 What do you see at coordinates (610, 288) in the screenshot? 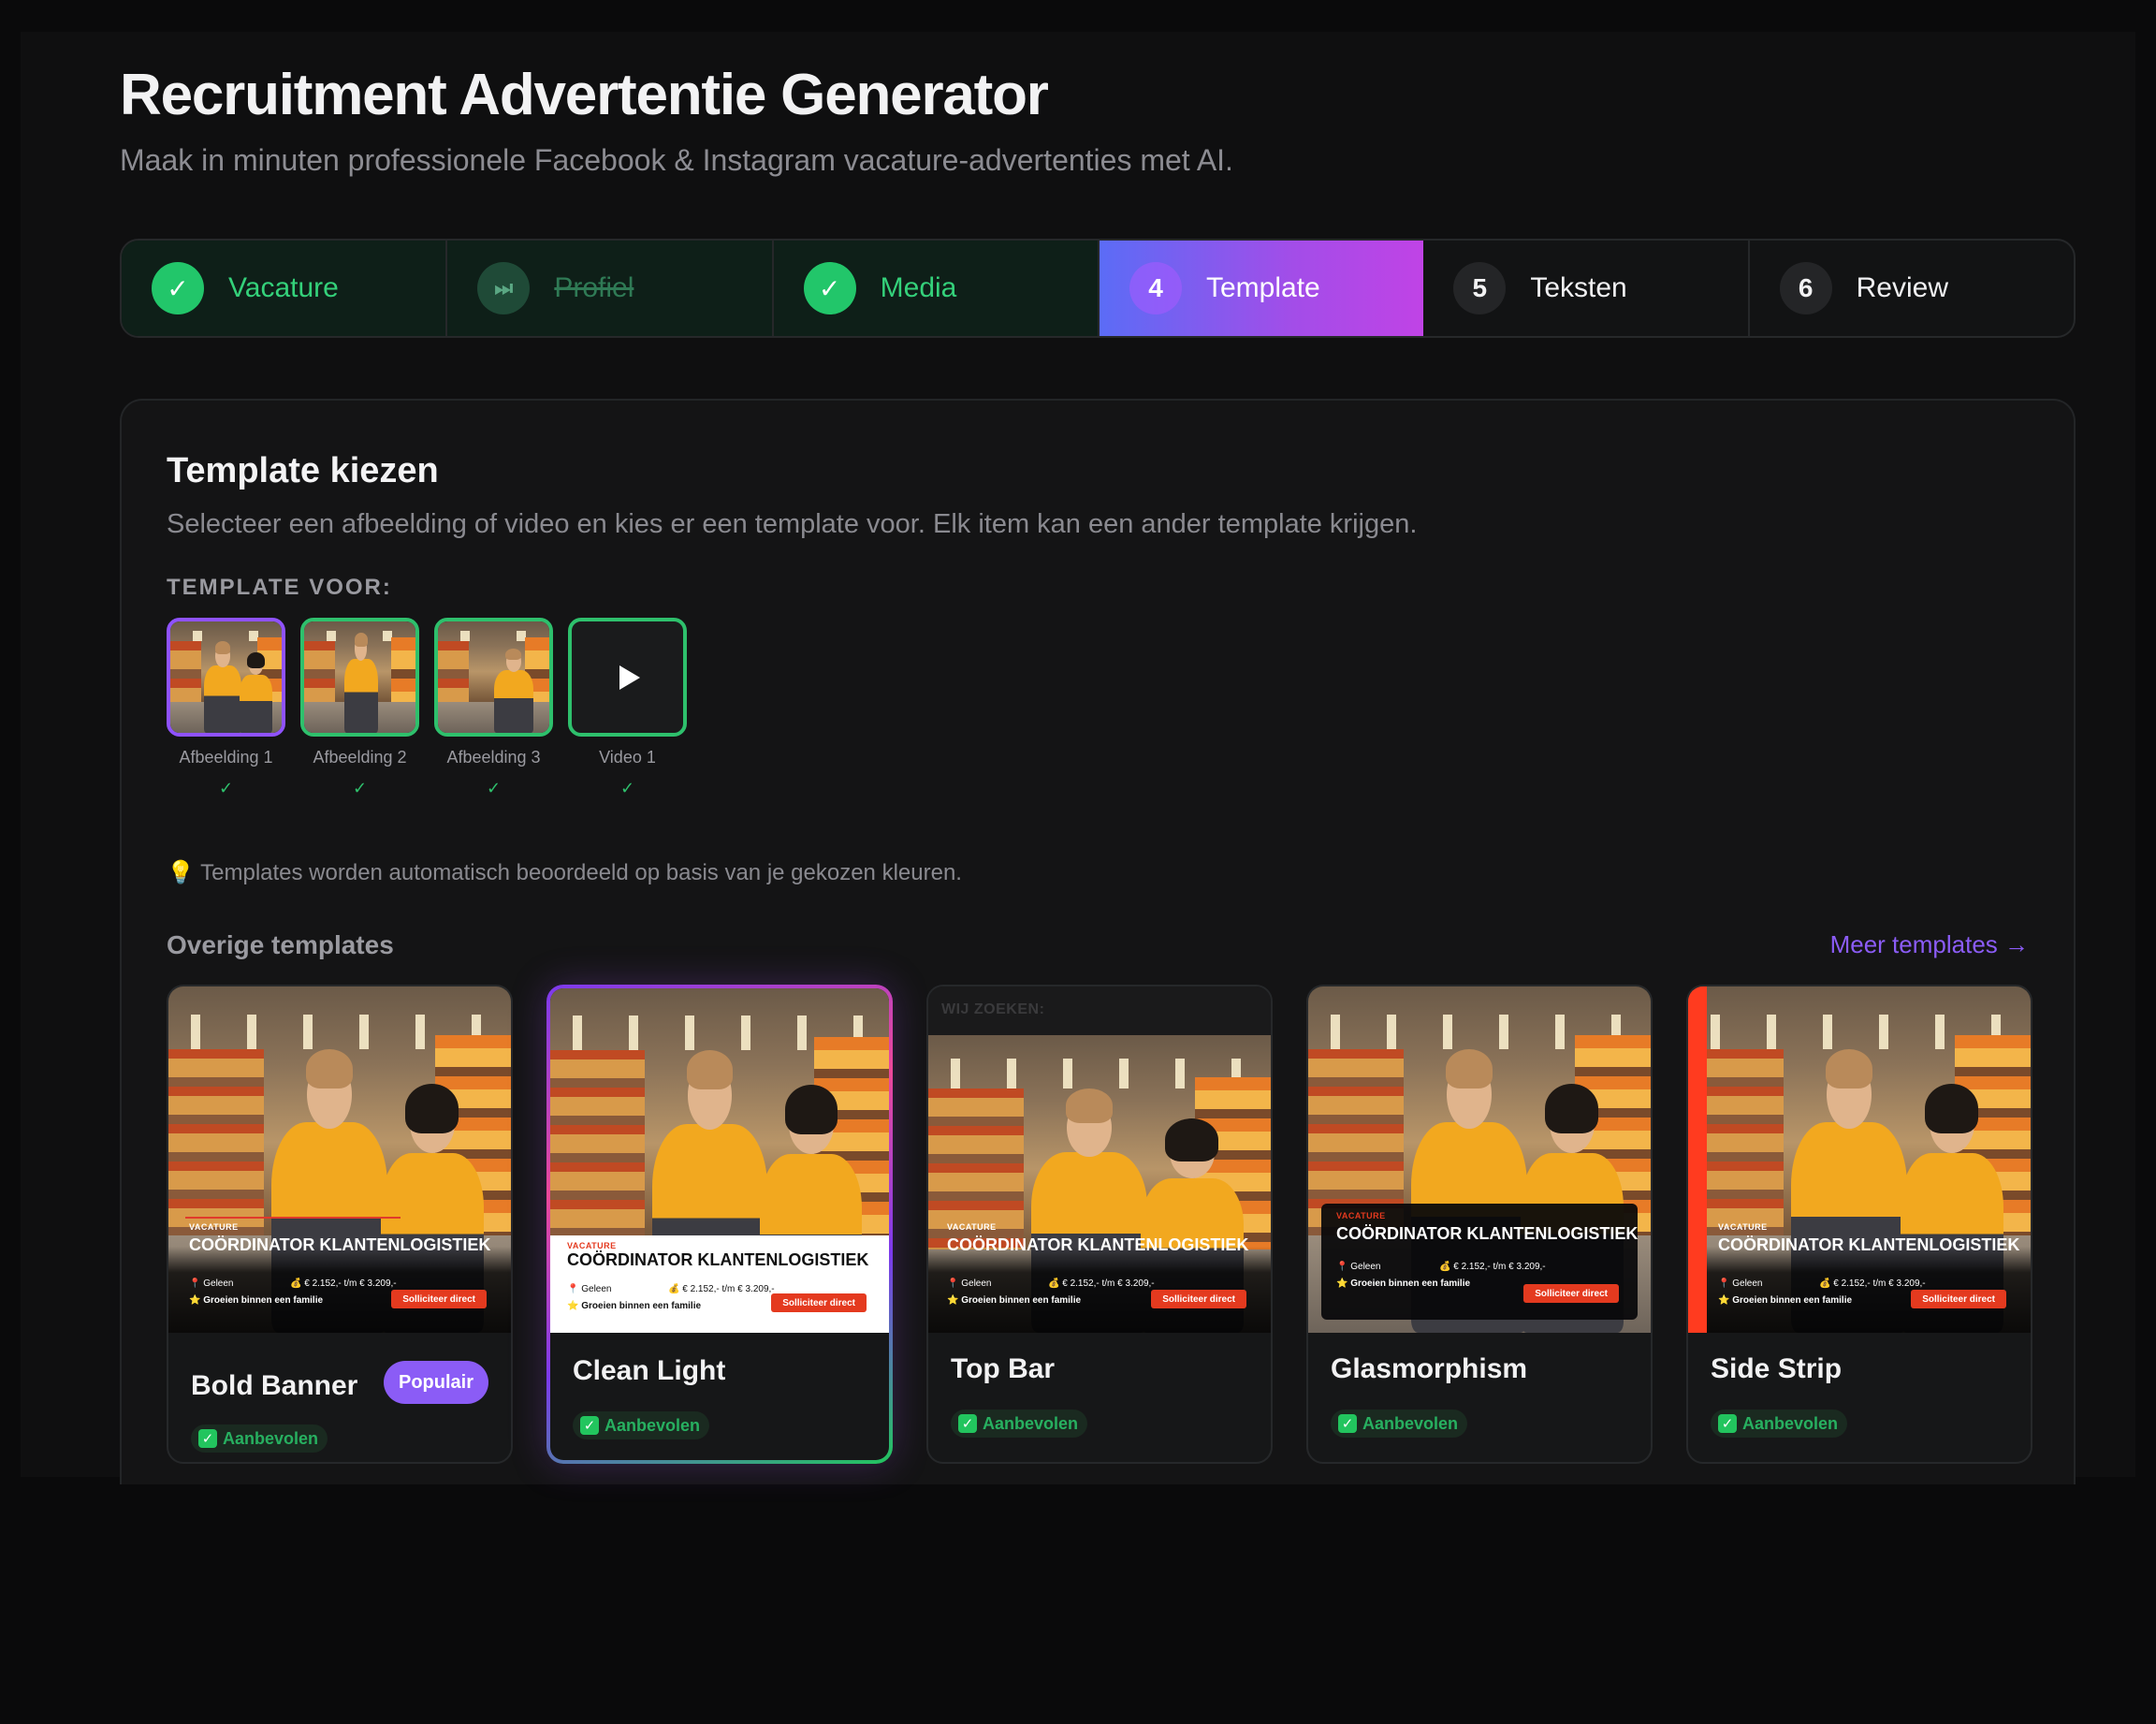
I see `step-profiel: ⏭ Profiel` at bounding box center [610, 288].